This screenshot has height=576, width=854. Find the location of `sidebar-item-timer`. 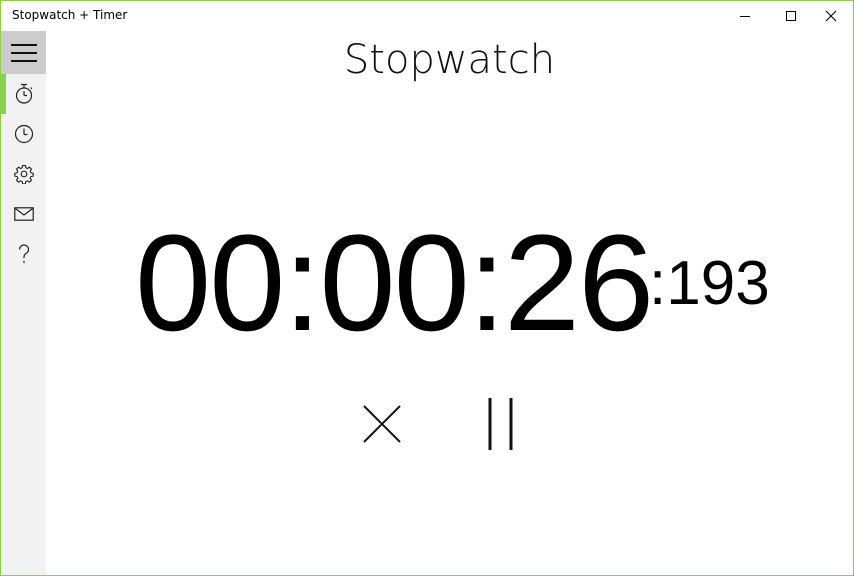

sidebar-item-timer is located at coordinates (23, 134).